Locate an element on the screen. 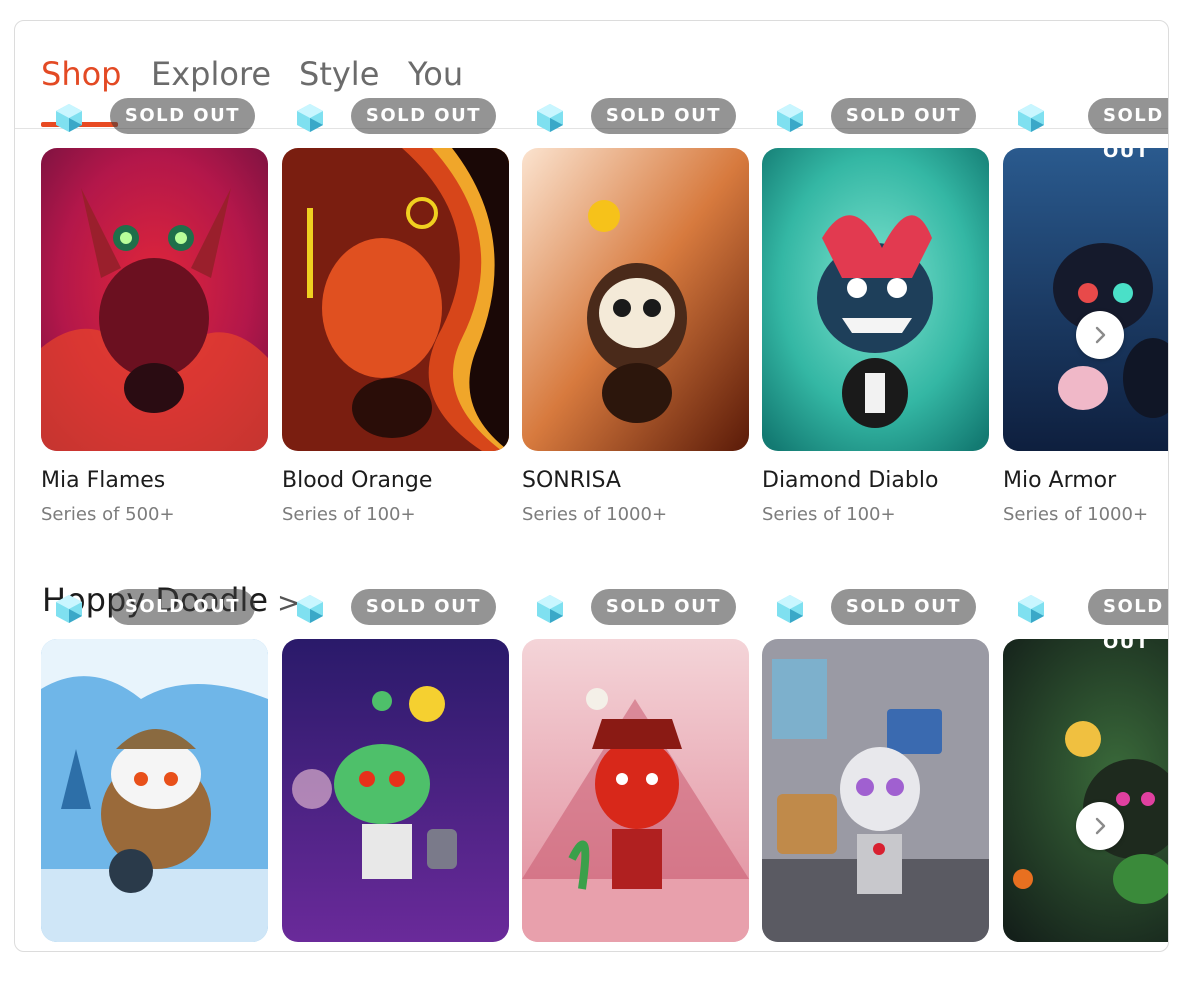 Image resolution: width=1200 pixels, height=993 pixels. item-name: Mia Flames is located at coordinates (103, 480).